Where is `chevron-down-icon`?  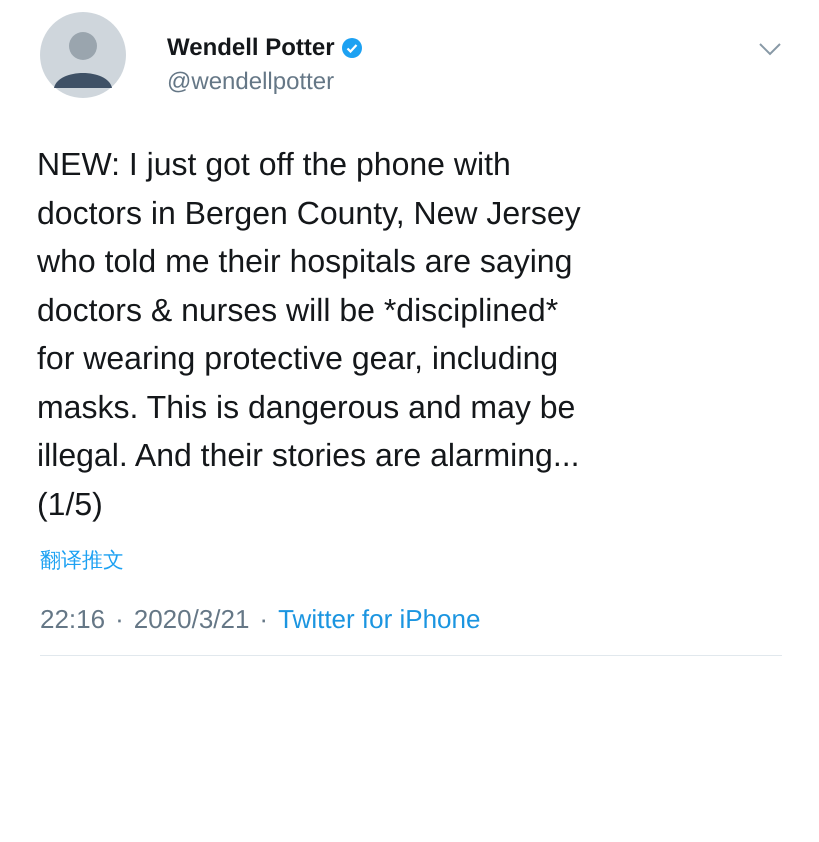 chevron-down-icon is located at coordinates (770, 49).